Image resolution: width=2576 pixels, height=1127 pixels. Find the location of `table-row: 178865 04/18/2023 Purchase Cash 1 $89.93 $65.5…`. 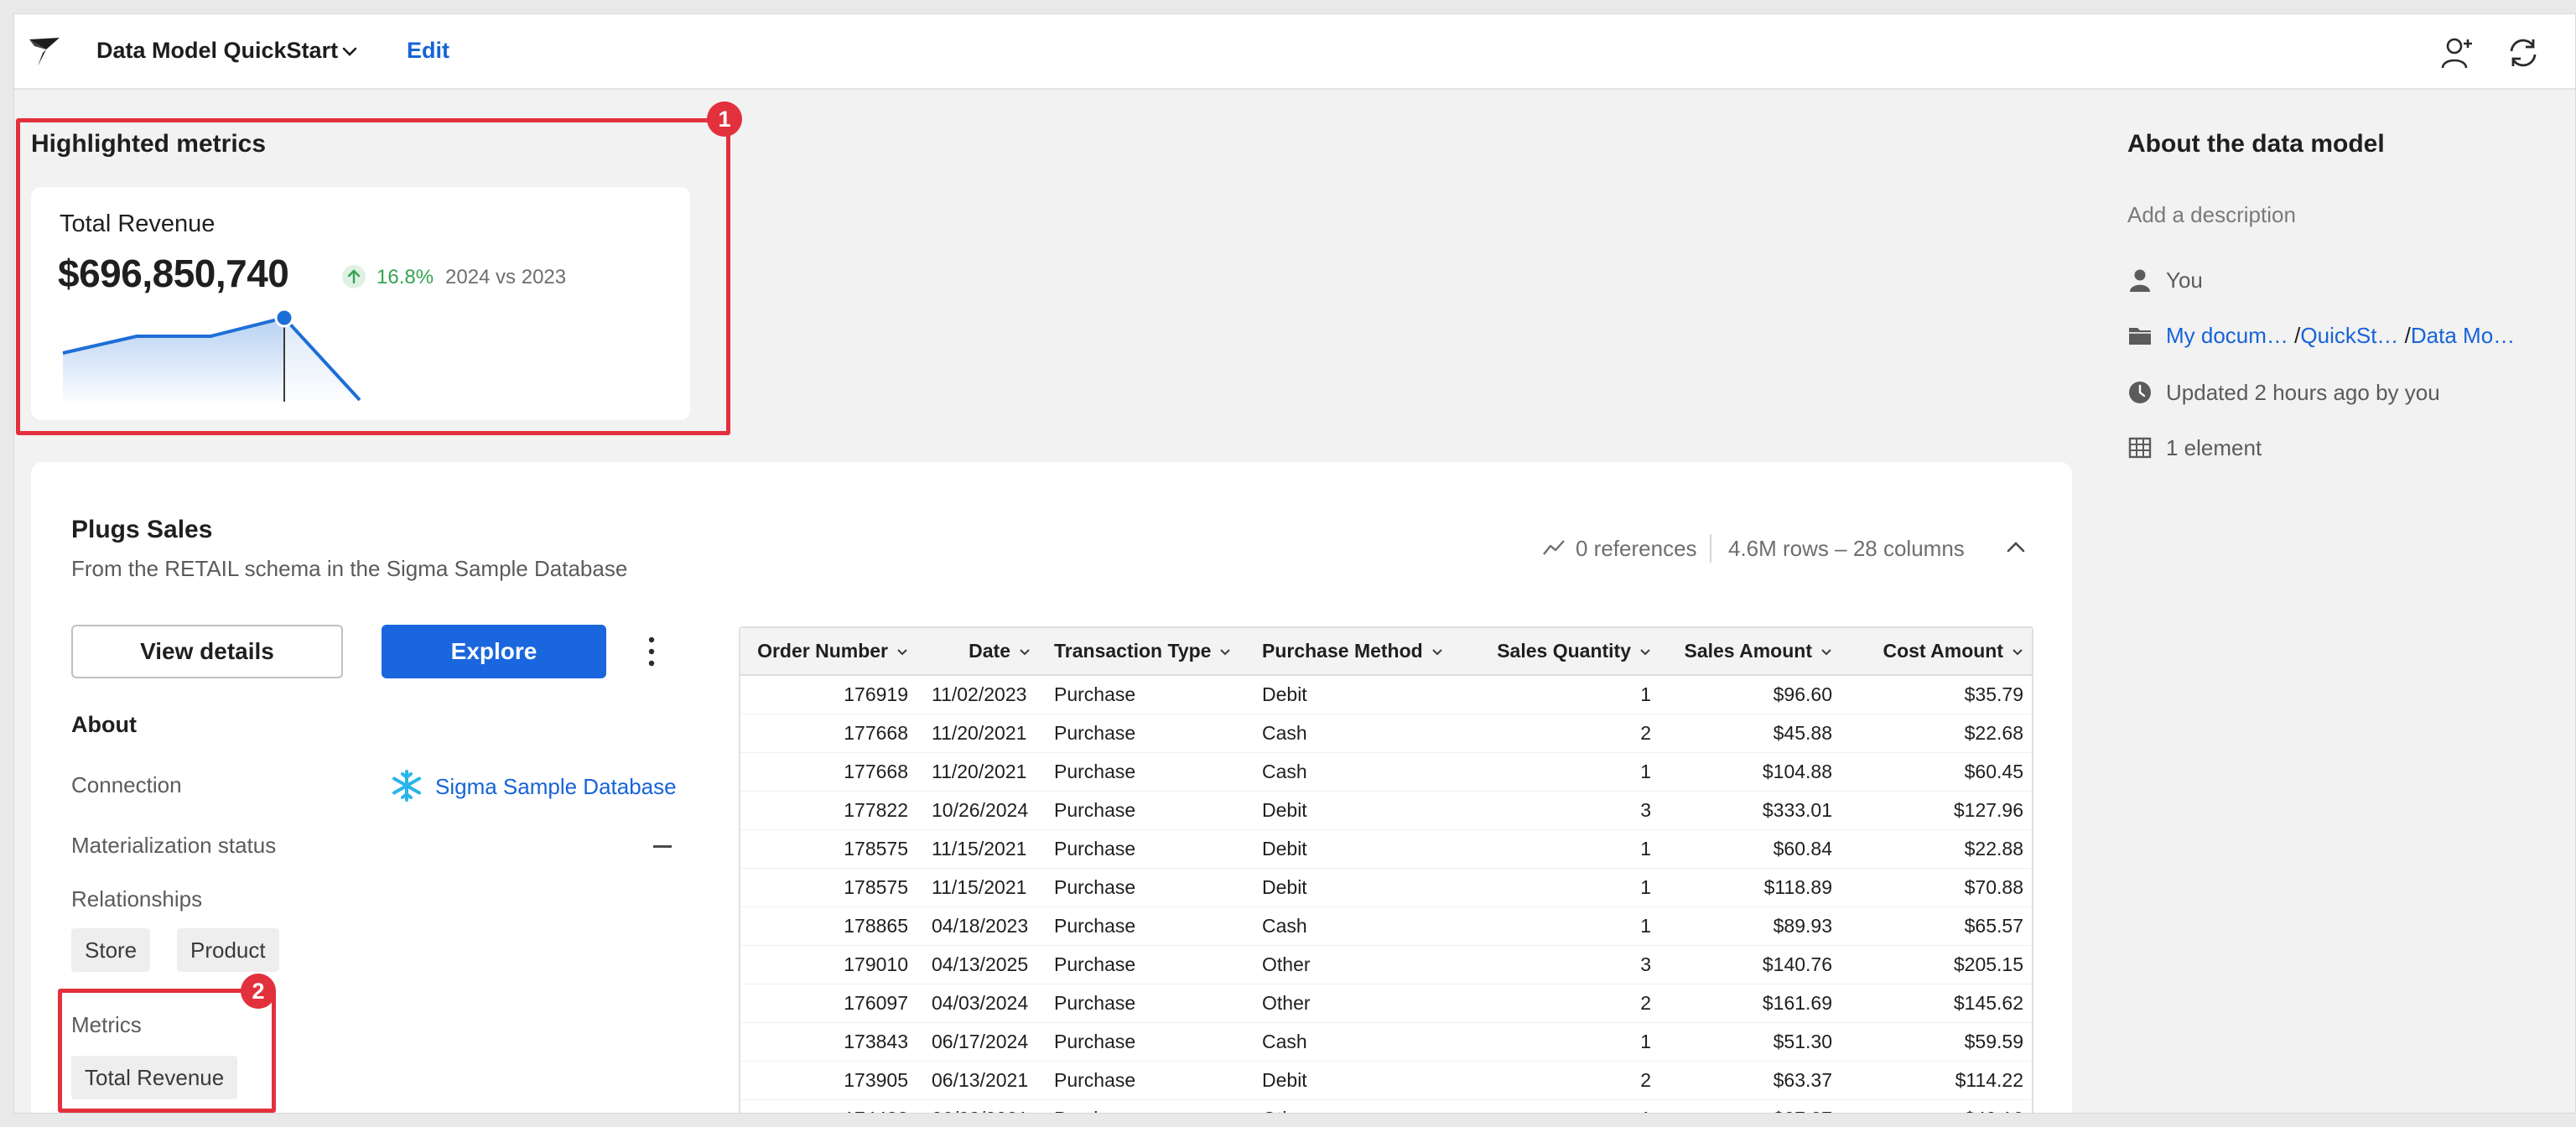

table-row: 178865 04/18/2023 Purchase Cash 1 $89.93 $65.5… is located at coordinates (1386, 926).